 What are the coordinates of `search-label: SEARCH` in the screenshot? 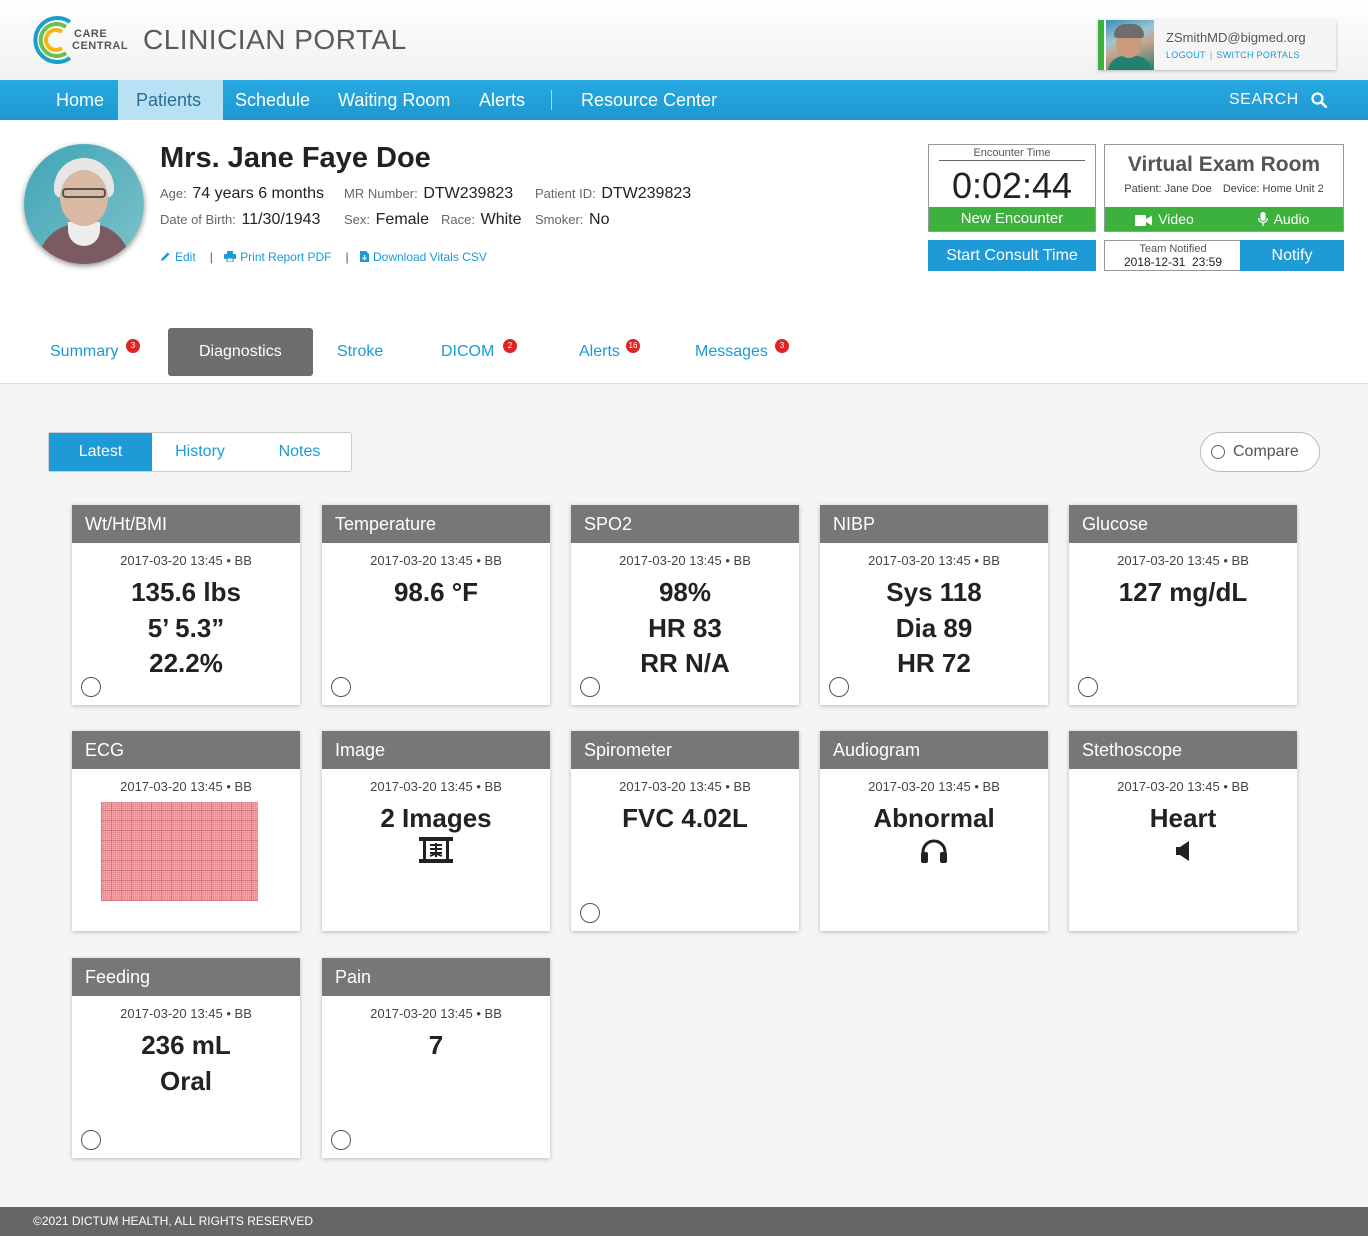 It's located at (1264, 99).